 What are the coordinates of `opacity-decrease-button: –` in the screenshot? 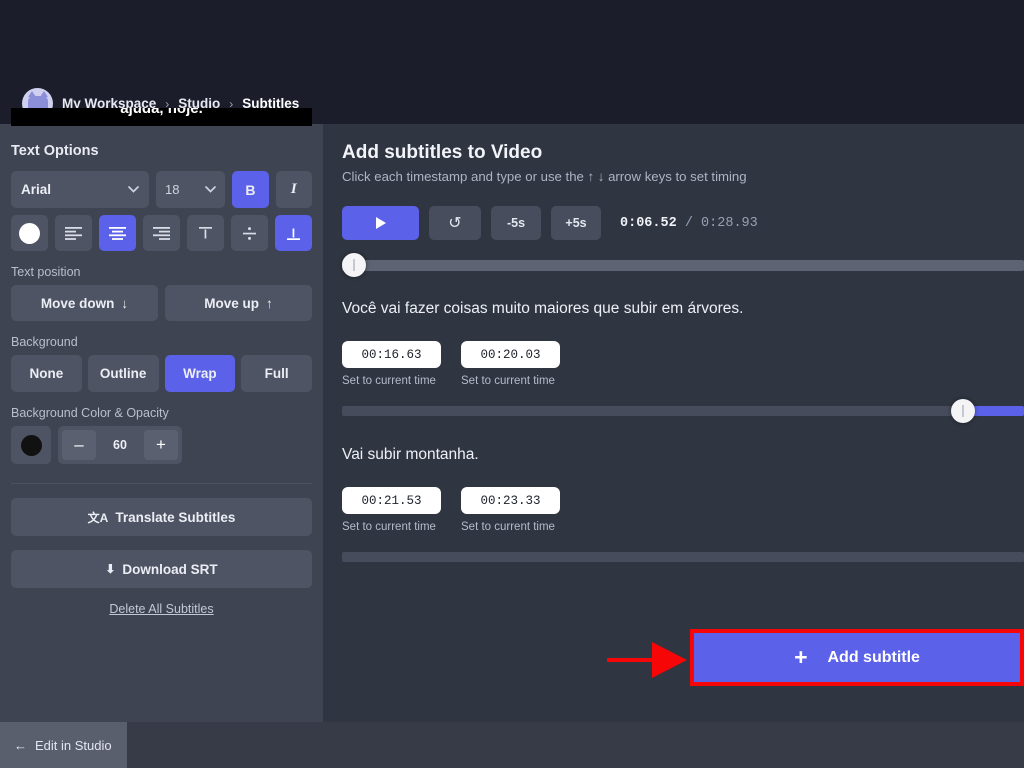 It's located at (79, 445).